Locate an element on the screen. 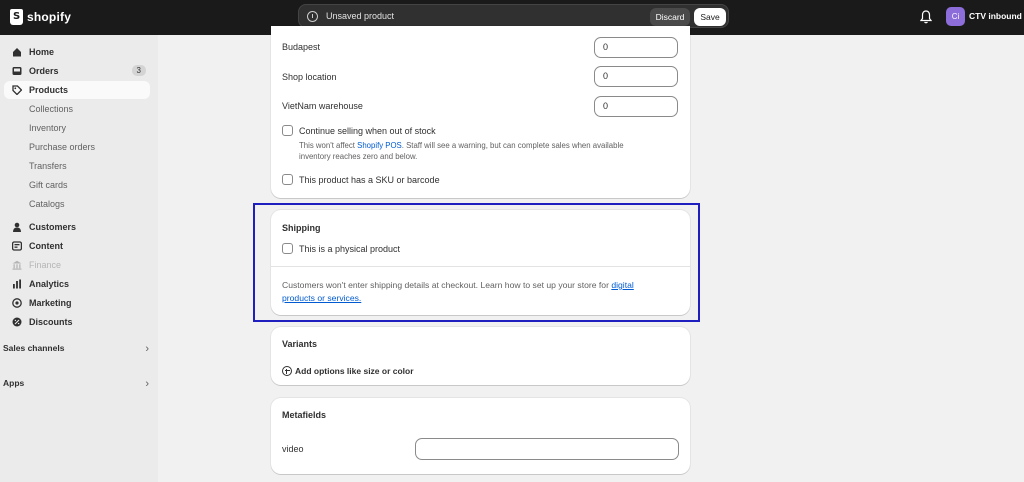 This screenshot has height=482, width=1024. sidebar-item-marketing: Marketing is located at coordinates (77, 303).